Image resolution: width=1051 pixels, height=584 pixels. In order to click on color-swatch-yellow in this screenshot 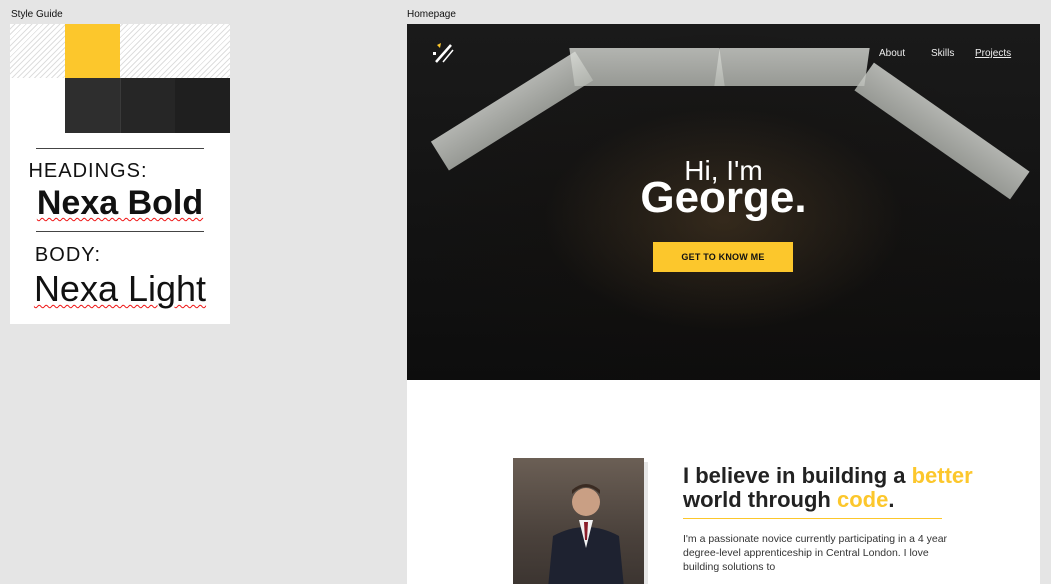, I will do `click(92, 51)`.